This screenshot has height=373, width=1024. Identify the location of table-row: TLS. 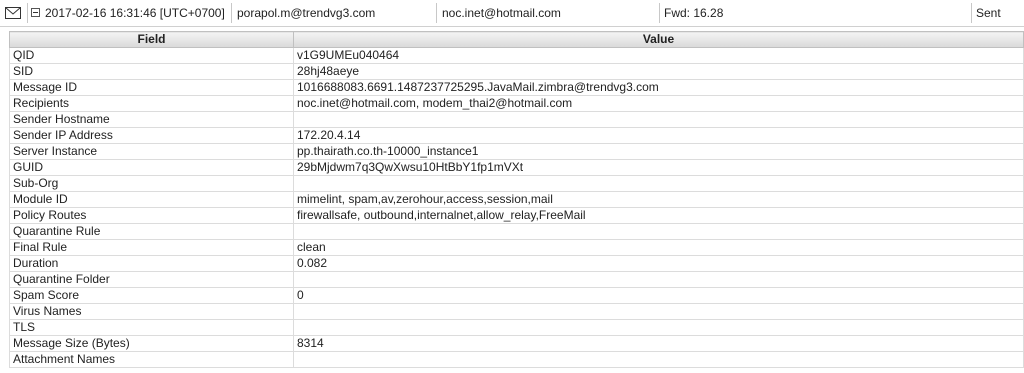
(516, 327).